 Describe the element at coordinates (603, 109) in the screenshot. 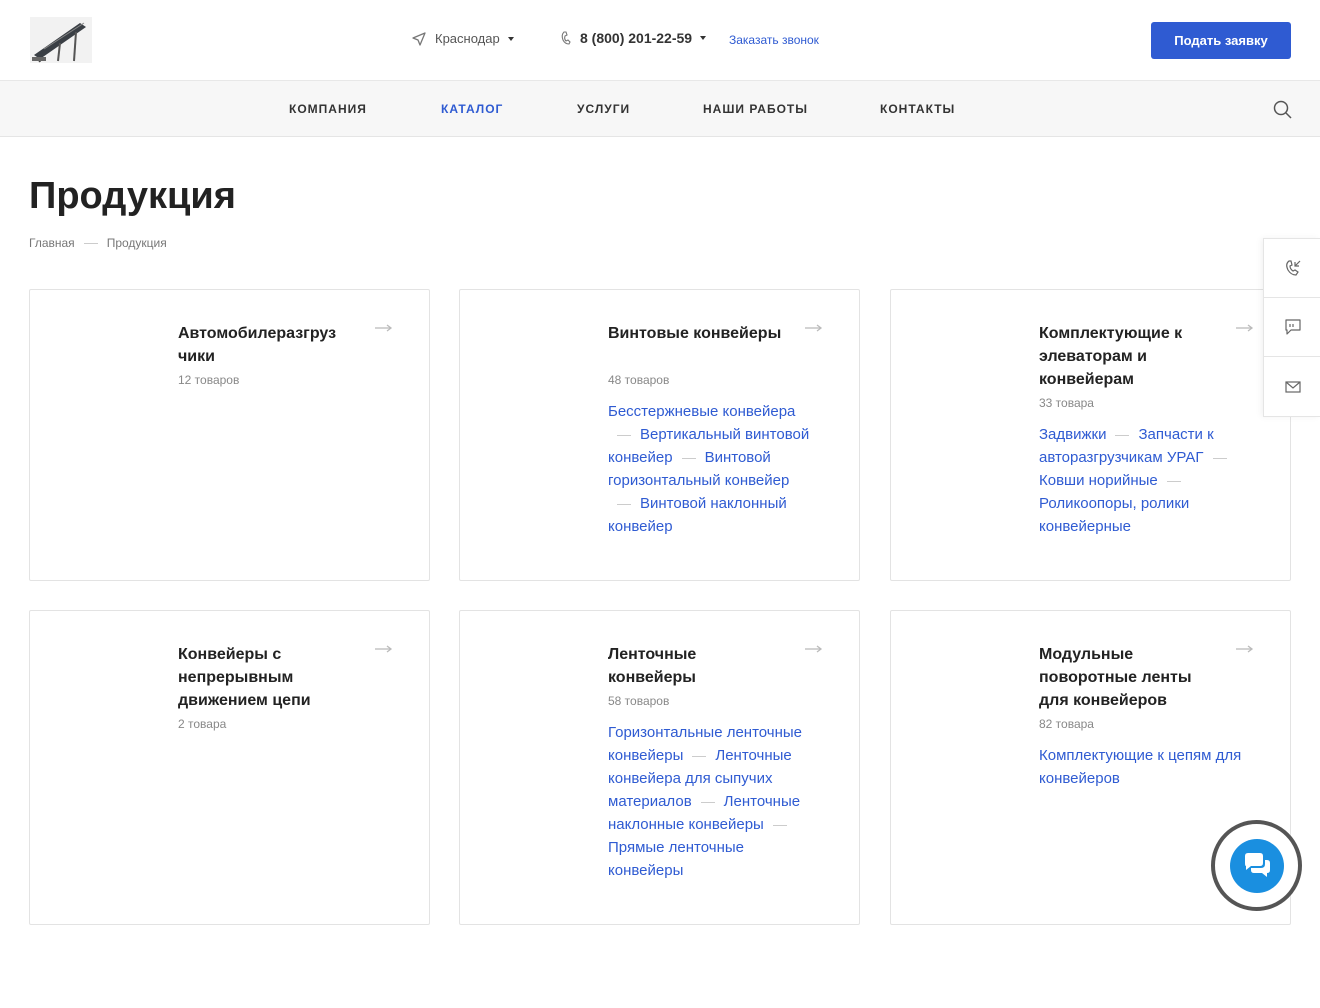

I see `nav-item-services: УСЛУГИ` at that location.